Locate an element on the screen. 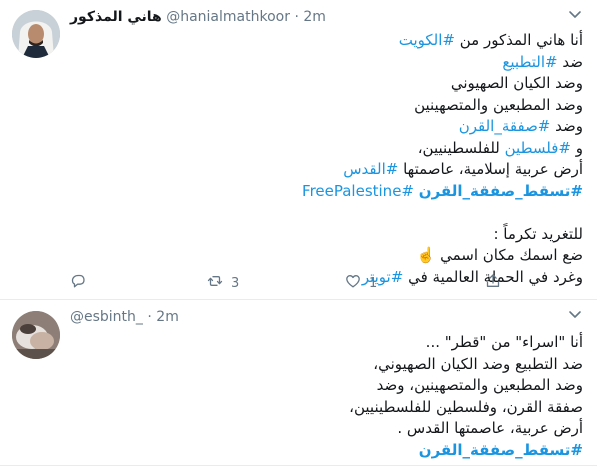  user-handle: @hanialmathkoor is located at coordinates (228, 17).